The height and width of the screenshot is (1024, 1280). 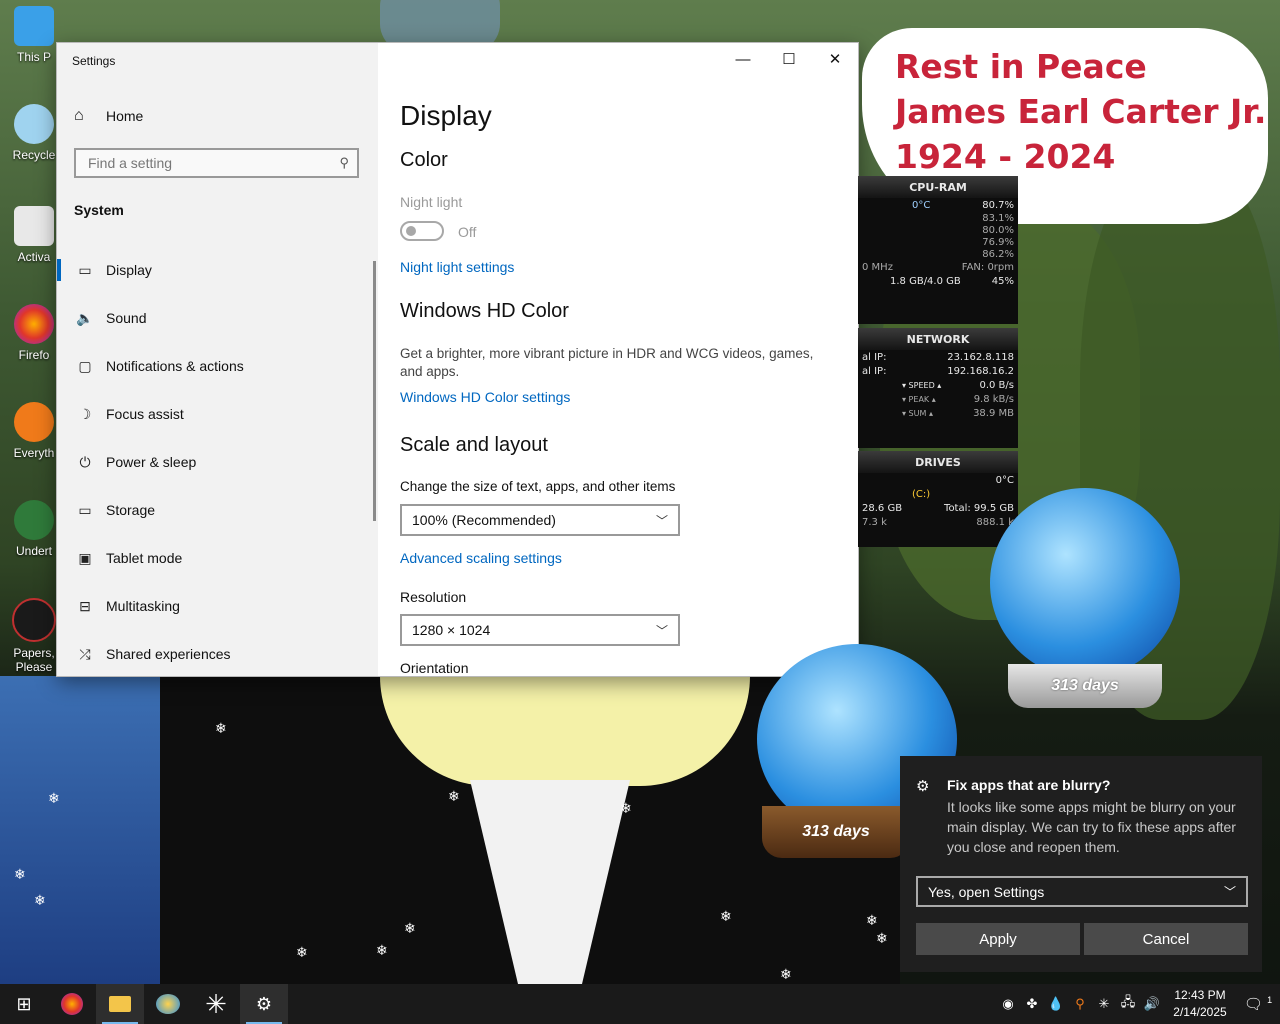 What do you see at coordinates (34, 431) in the screenshot?
I see `desktop-icon-everything: Everyth` at bounding box center [34, 431].